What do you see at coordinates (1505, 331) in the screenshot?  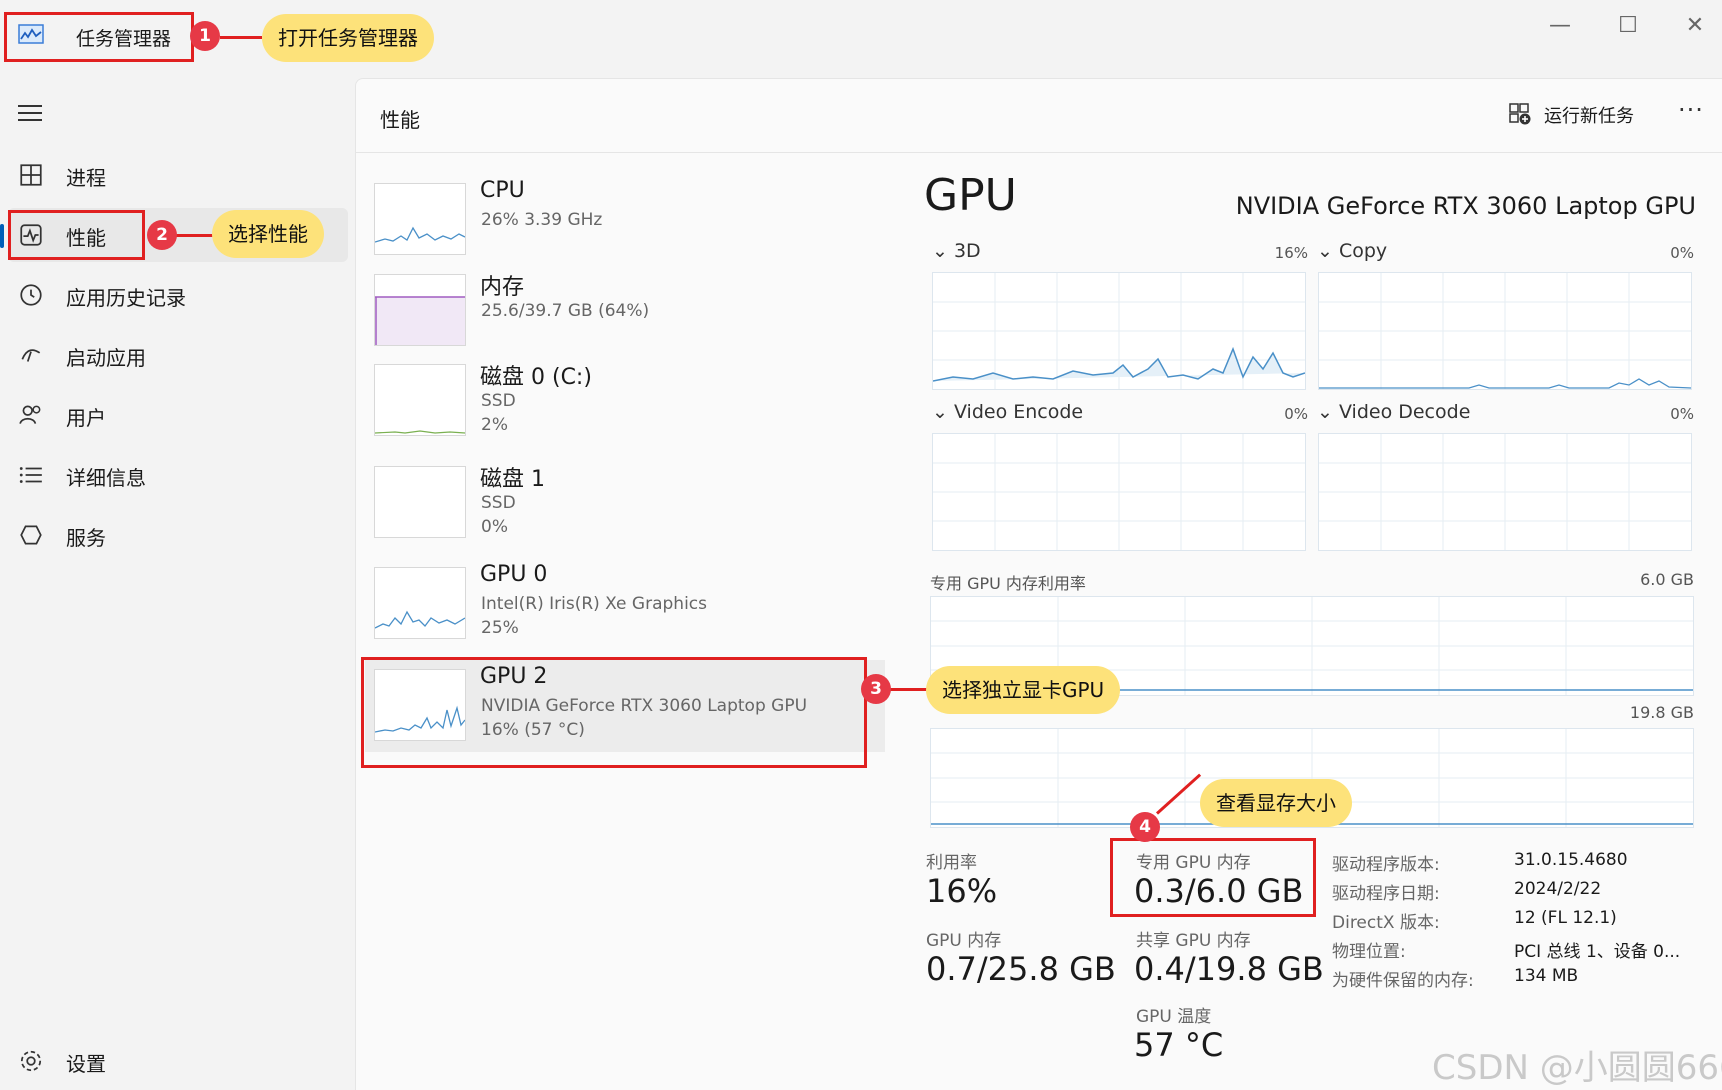 I see `graph-copy` at bounding box center [1505, 331].